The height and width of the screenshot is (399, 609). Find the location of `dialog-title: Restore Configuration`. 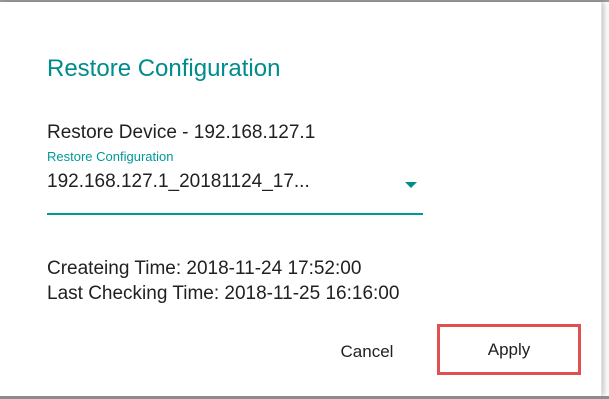

dialog-title: Restore Configuration is located at coordinates (164, 68).